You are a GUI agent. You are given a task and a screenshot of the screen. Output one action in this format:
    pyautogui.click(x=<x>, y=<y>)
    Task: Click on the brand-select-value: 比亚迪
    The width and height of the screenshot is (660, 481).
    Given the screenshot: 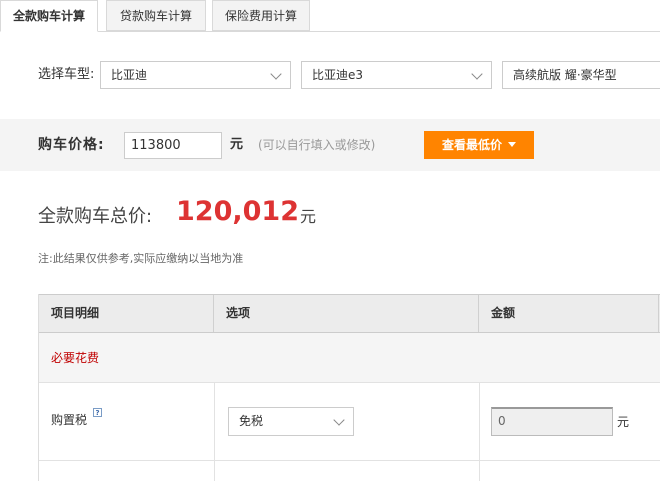 What is the action you would take?
    pyautogui.click(x=129, y=75)
    